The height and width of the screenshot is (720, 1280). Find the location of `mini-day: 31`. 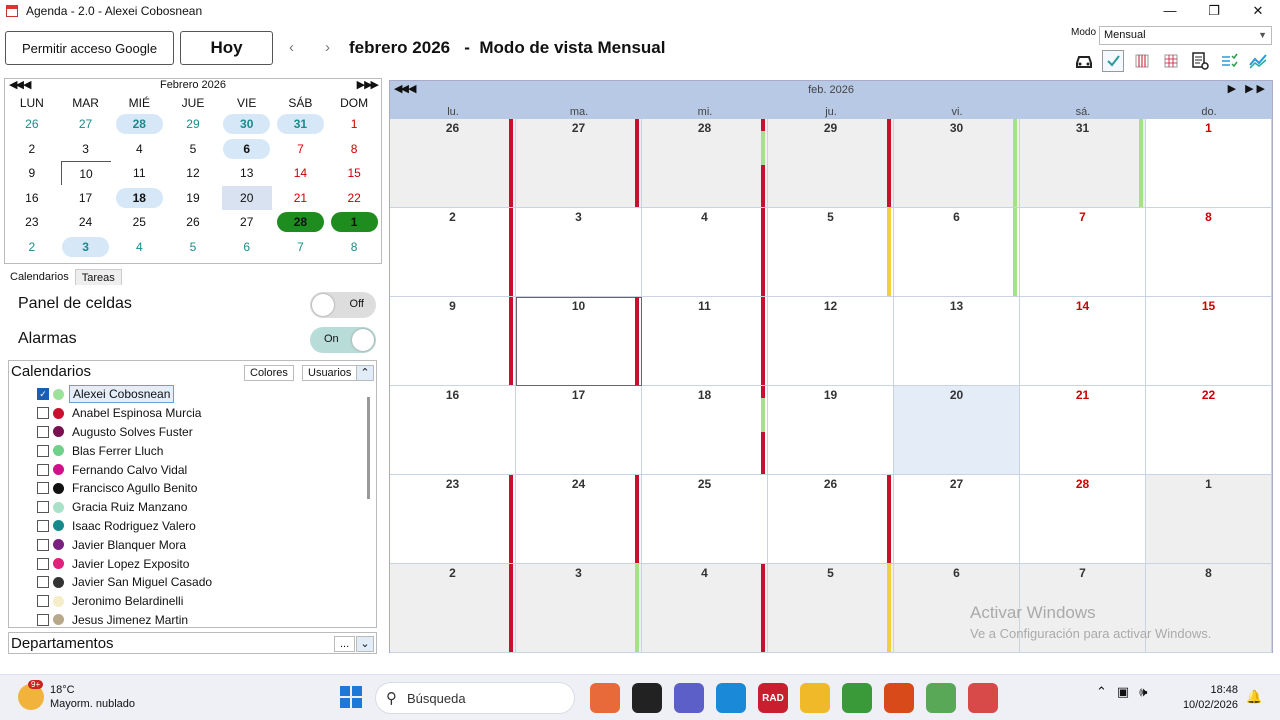

mini-day: 31 is located at coordinates (301, 124).